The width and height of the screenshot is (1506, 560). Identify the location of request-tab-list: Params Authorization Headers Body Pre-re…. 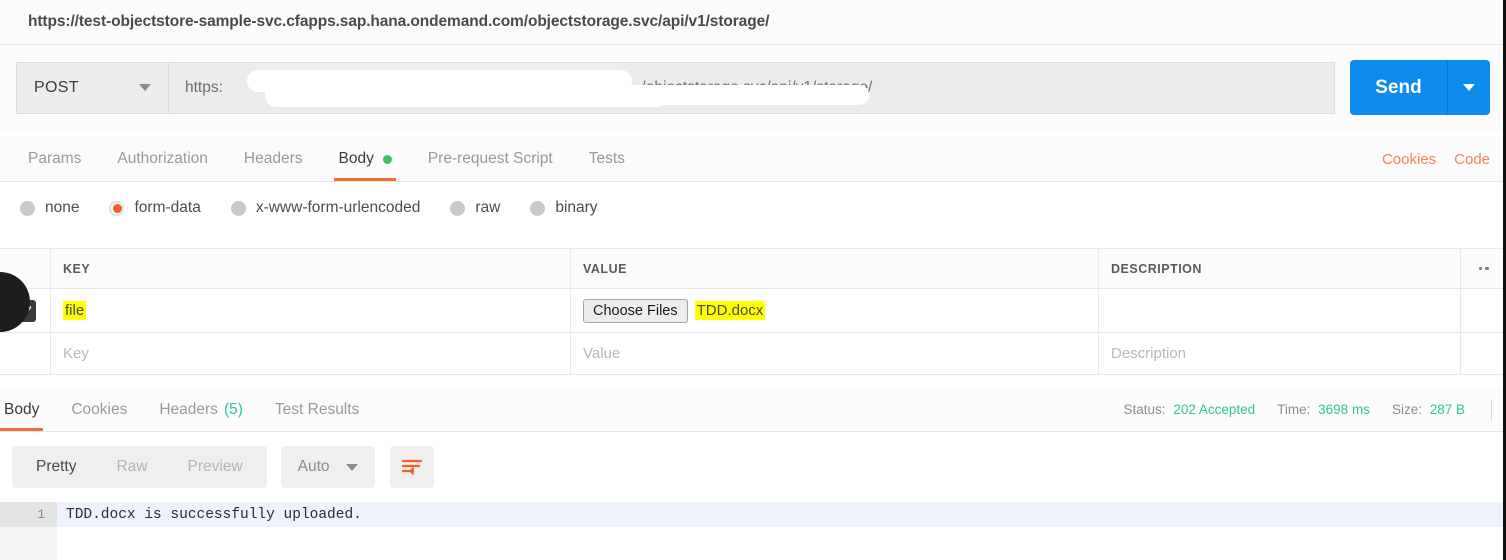
(321, 159).